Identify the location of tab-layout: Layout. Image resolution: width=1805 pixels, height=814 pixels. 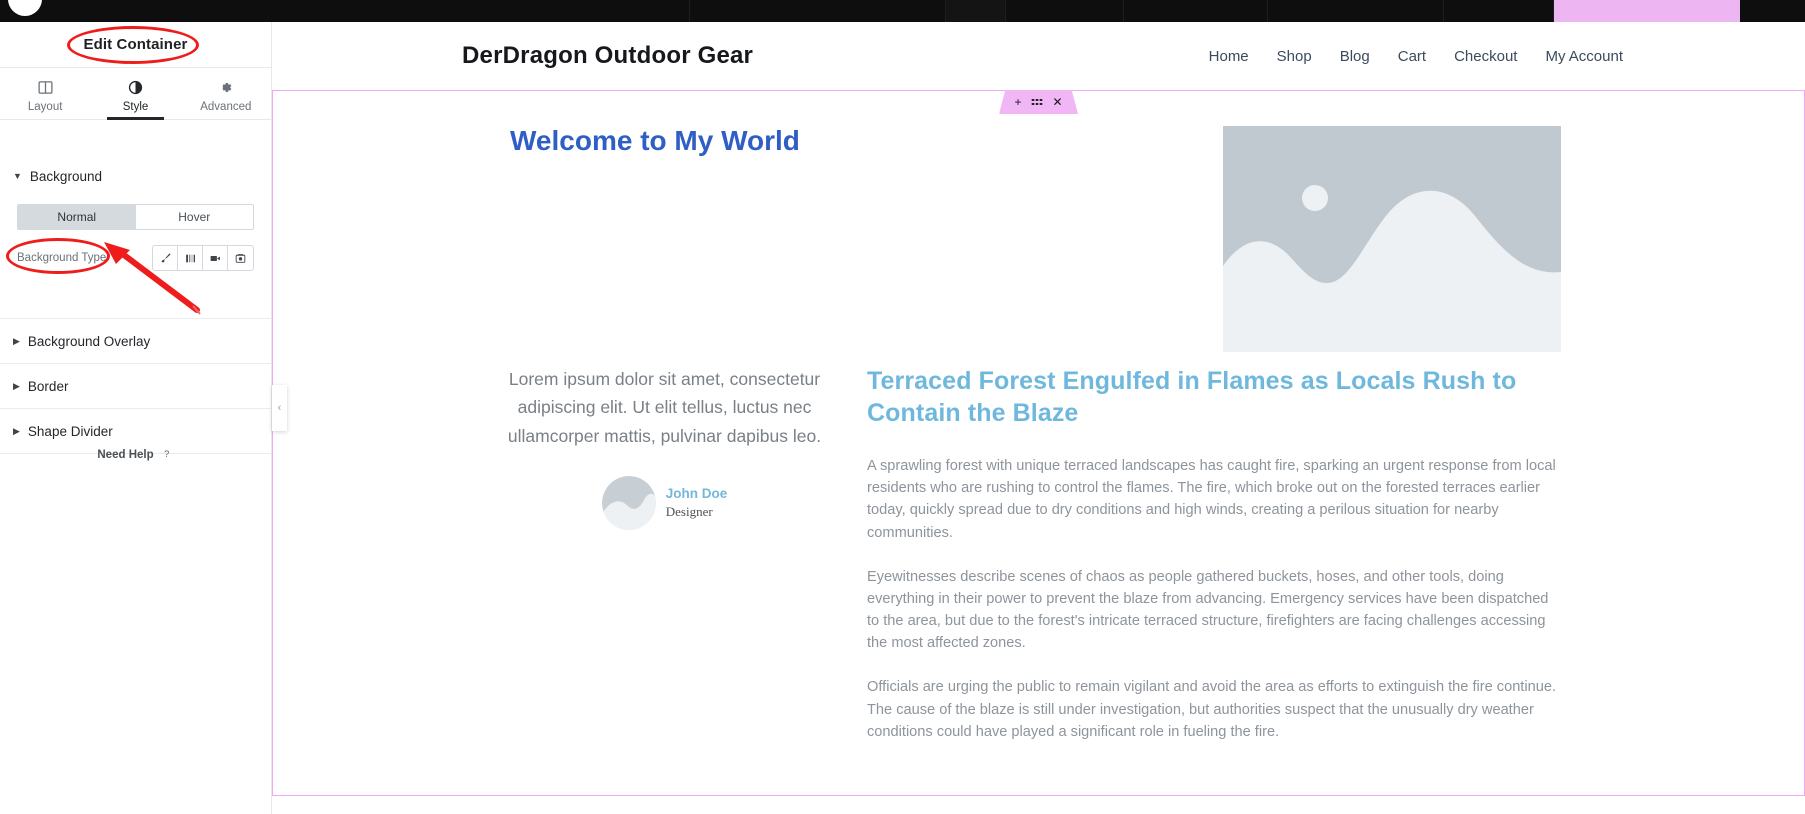
(45, 93).